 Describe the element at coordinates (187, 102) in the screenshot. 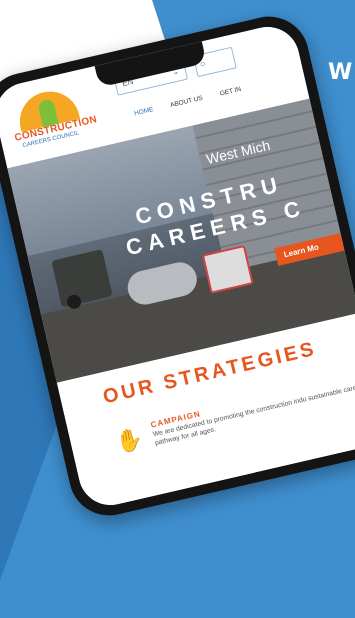

I see `nav-about: ABOUT US` at that location.